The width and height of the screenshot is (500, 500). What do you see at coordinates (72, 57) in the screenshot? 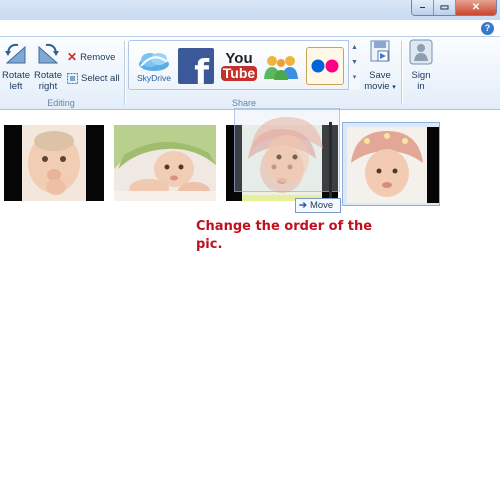
I see `remove-x-icon: ✕` at bounding box center [72, 57].